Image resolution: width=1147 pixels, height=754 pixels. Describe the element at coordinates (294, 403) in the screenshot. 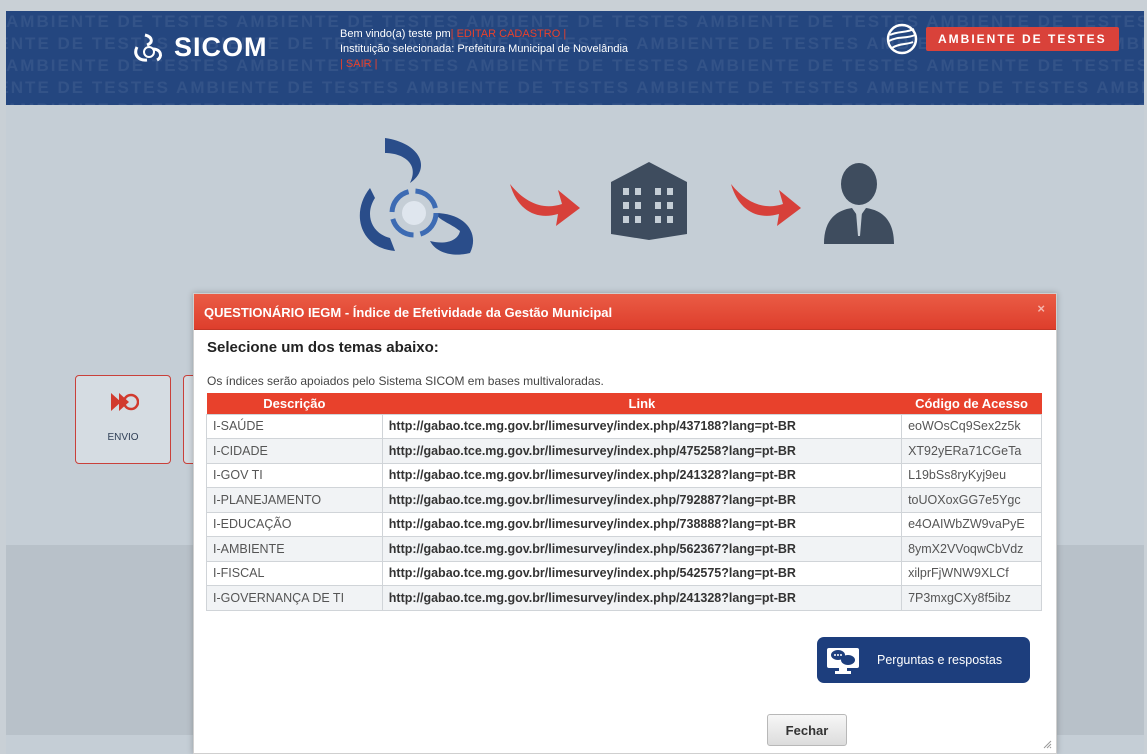

I see `column-header-description: Descrição` at that location.